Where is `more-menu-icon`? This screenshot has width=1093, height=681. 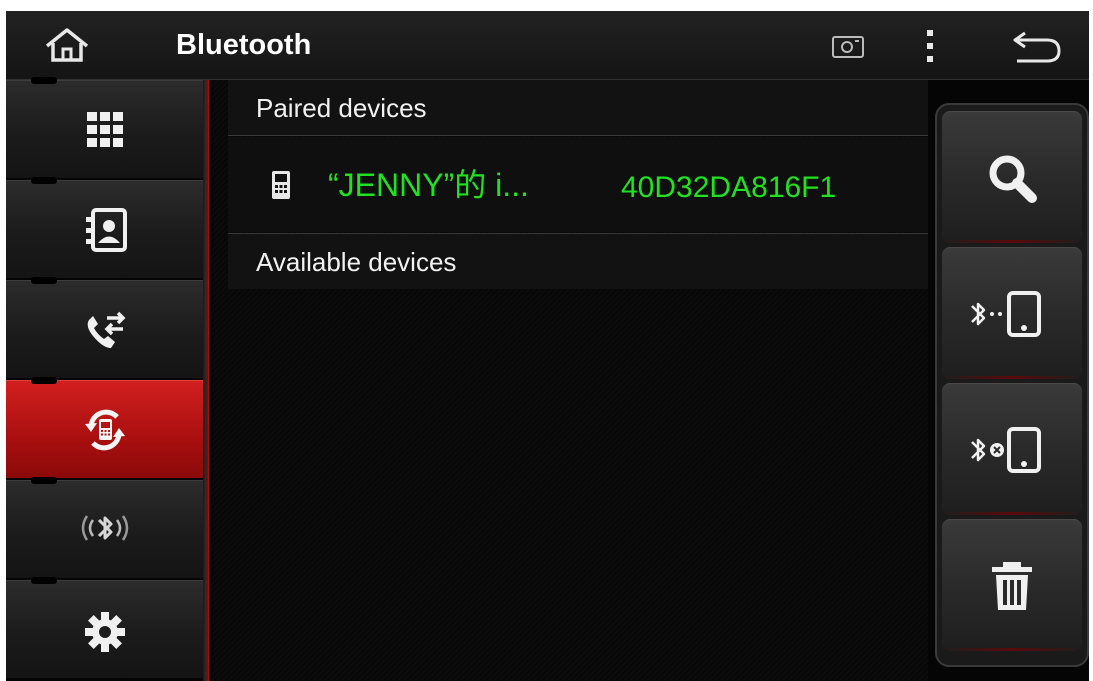 more-menu-icon is located at coordinates (930, 46).